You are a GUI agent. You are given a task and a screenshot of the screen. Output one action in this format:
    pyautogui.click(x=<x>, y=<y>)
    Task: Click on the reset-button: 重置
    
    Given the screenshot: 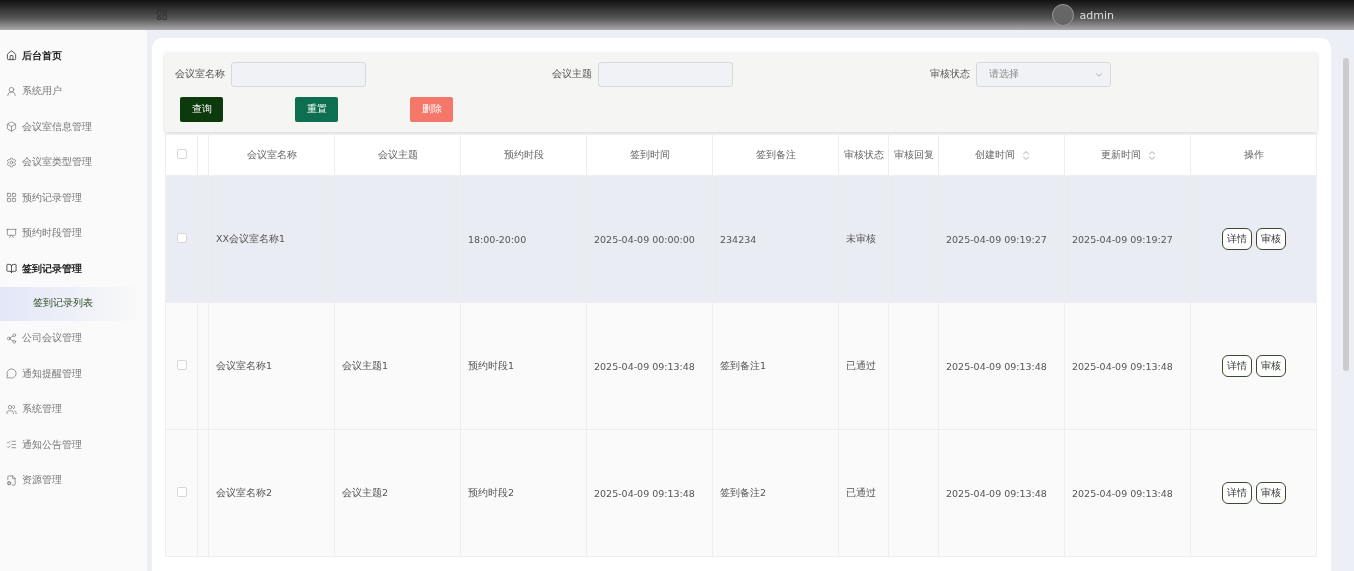 What is the action you would take?
    pyautogui.click(x=316, y=109)
    